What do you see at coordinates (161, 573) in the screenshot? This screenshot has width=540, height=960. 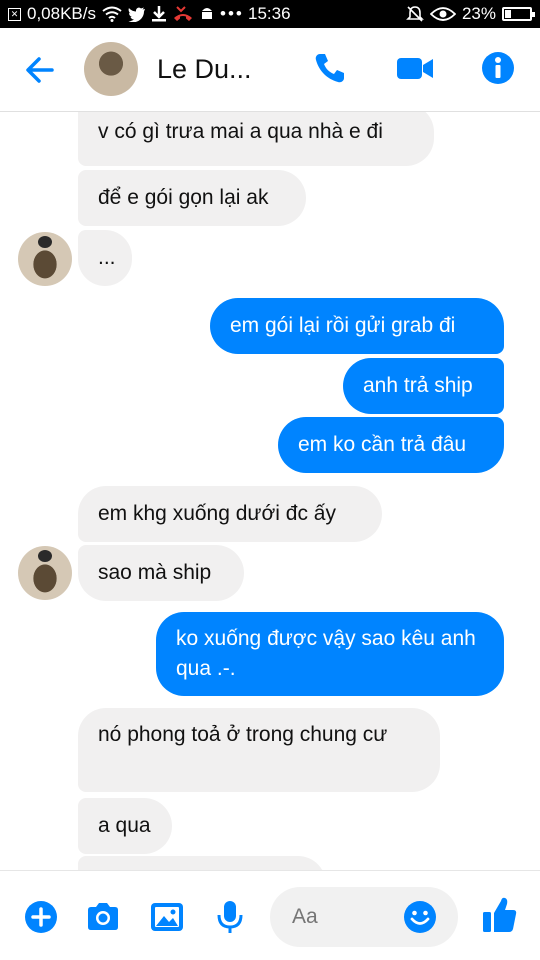 I see `message-incoming: sao mà ship` at bounding box center [161, 573].